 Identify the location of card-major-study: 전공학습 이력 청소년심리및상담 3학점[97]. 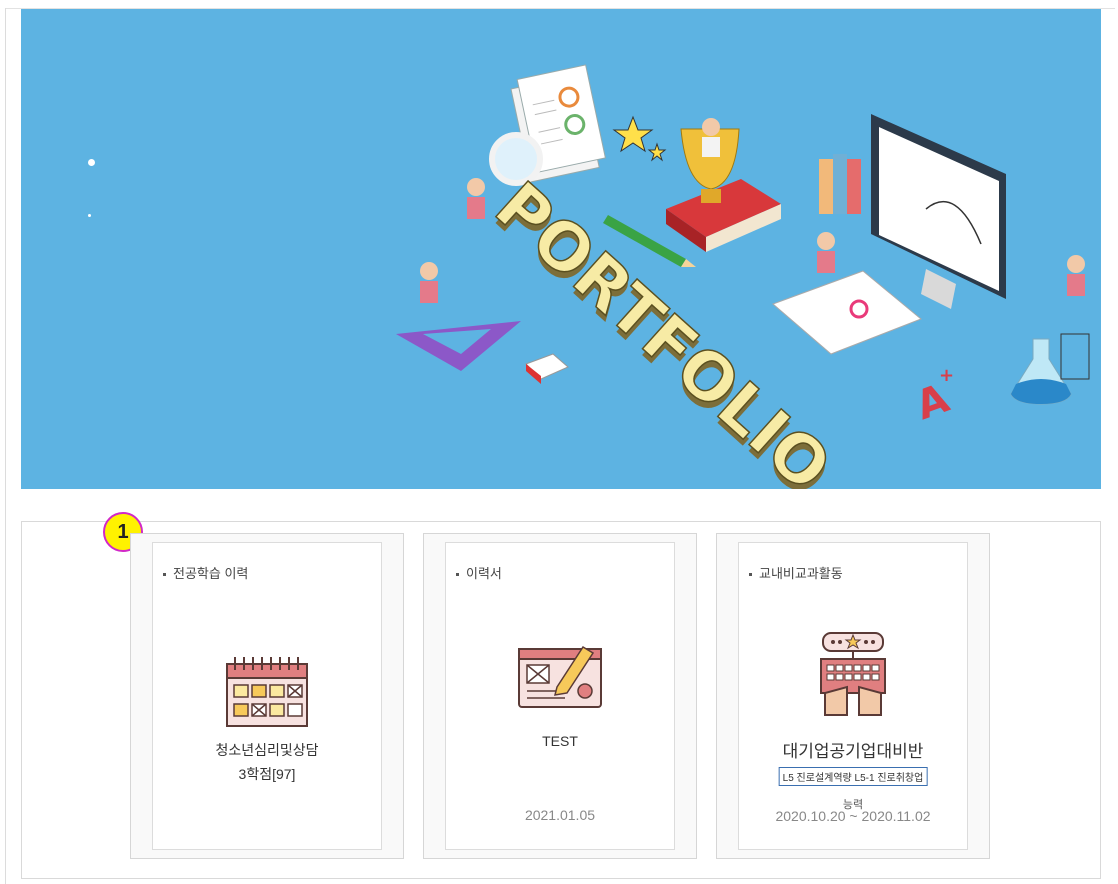
(267, 696).